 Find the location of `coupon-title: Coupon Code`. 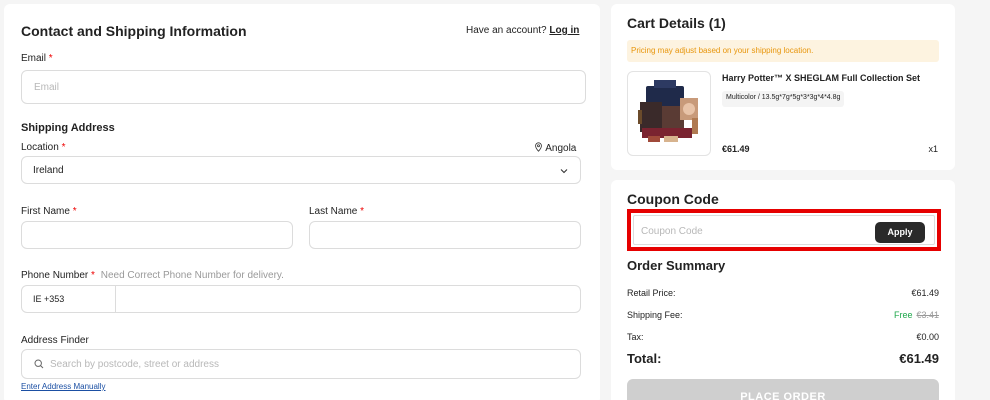

coupon-title: Coupon Code is located at coordinates (673, 199).